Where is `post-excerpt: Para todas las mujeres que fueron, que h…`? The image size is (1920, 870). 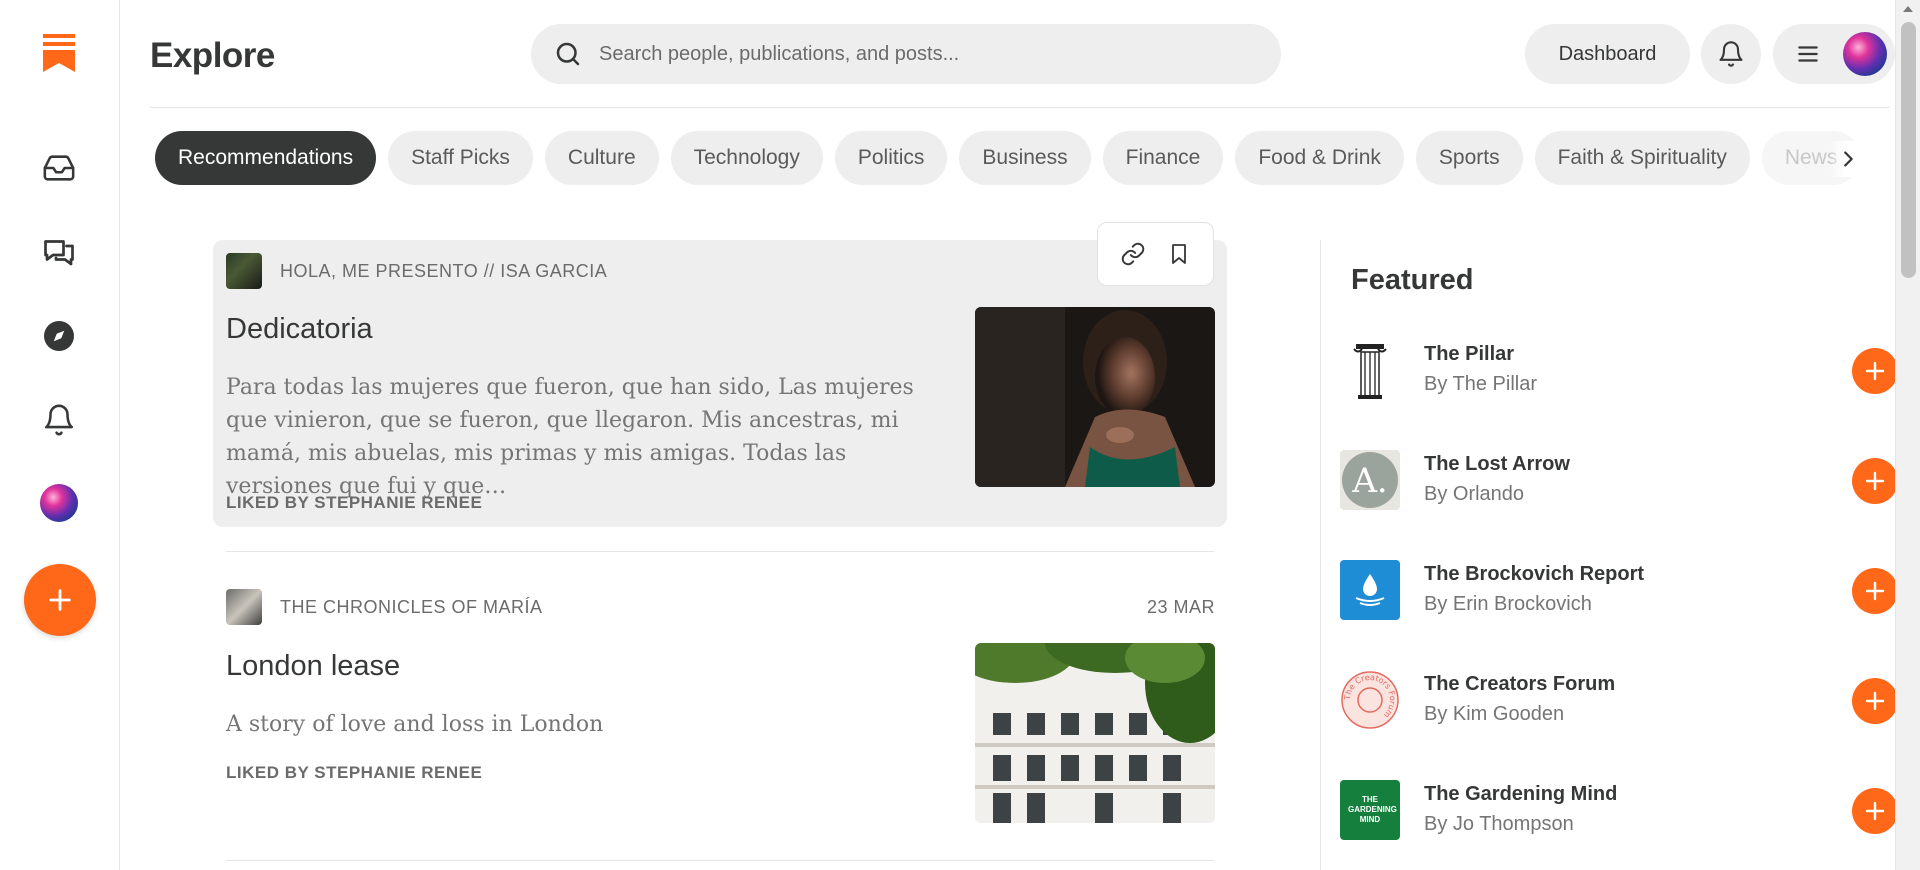 post-excerpt: Para todas las mujeres que fueron, que h… is located at coordinates (570, 437).